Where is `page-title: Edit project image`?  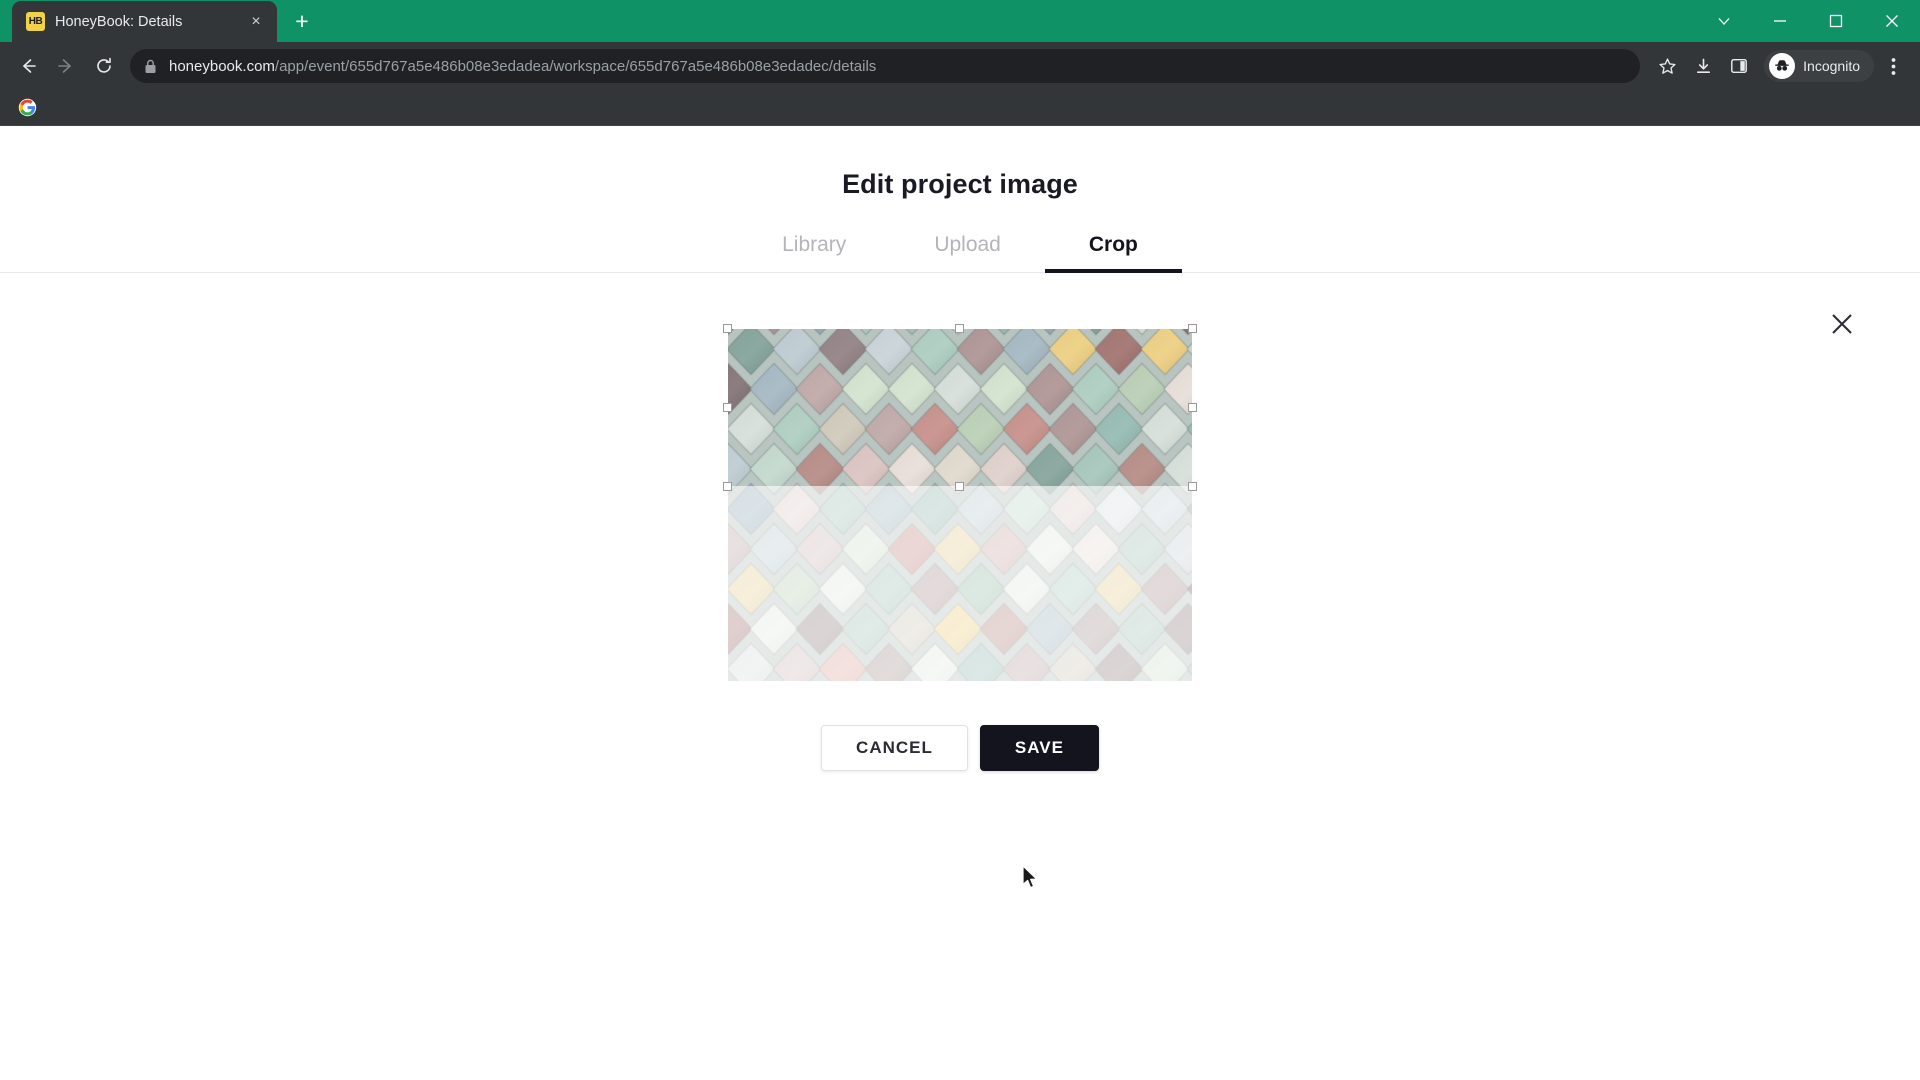
page-title: Edit project image is located at coordinates (960, 184).